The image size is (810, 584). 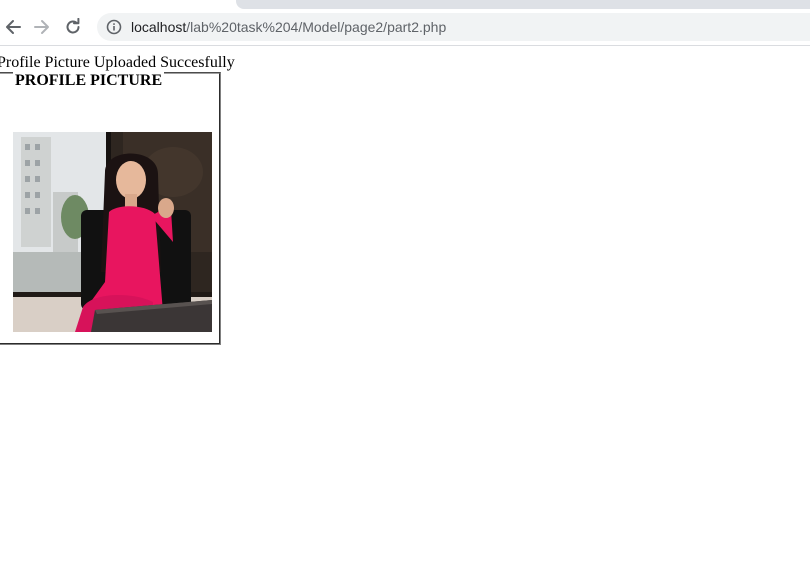 What do you see at coordinates (89, 80) in the screenshot?
I see `fieldset-legend: PROFILE PICTURE` at bounding box center [89, 80].